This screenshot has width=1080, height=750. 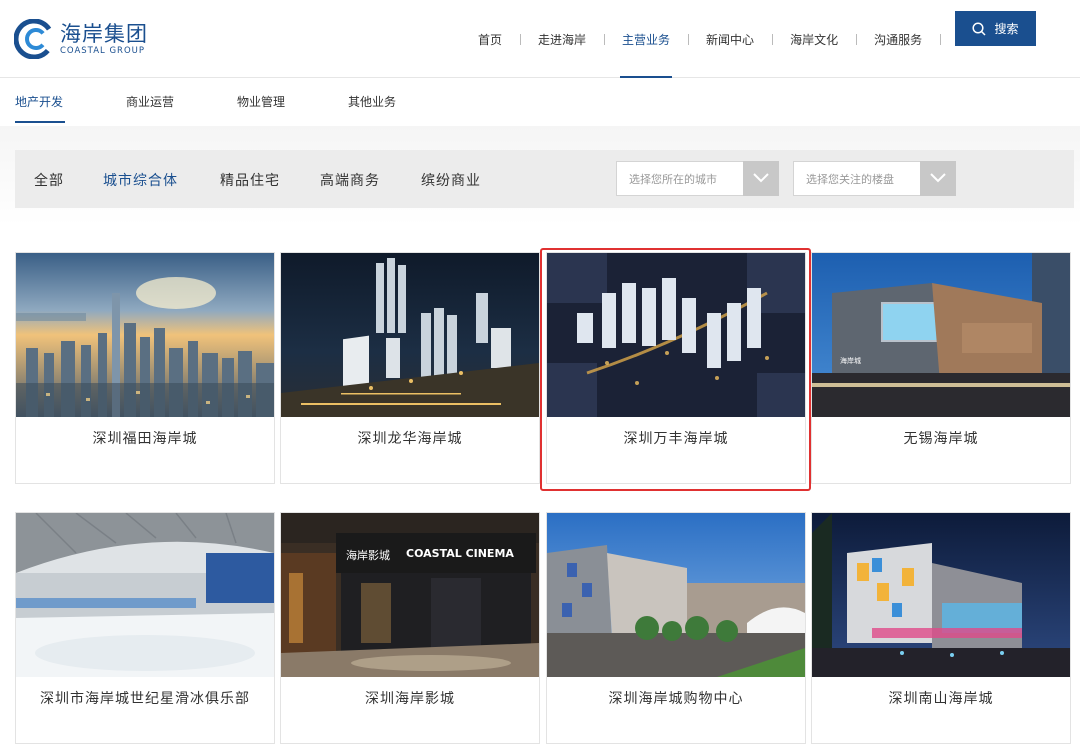 I want to click on project-title: 深圳福田海岸城, so click(x=145, y=439).